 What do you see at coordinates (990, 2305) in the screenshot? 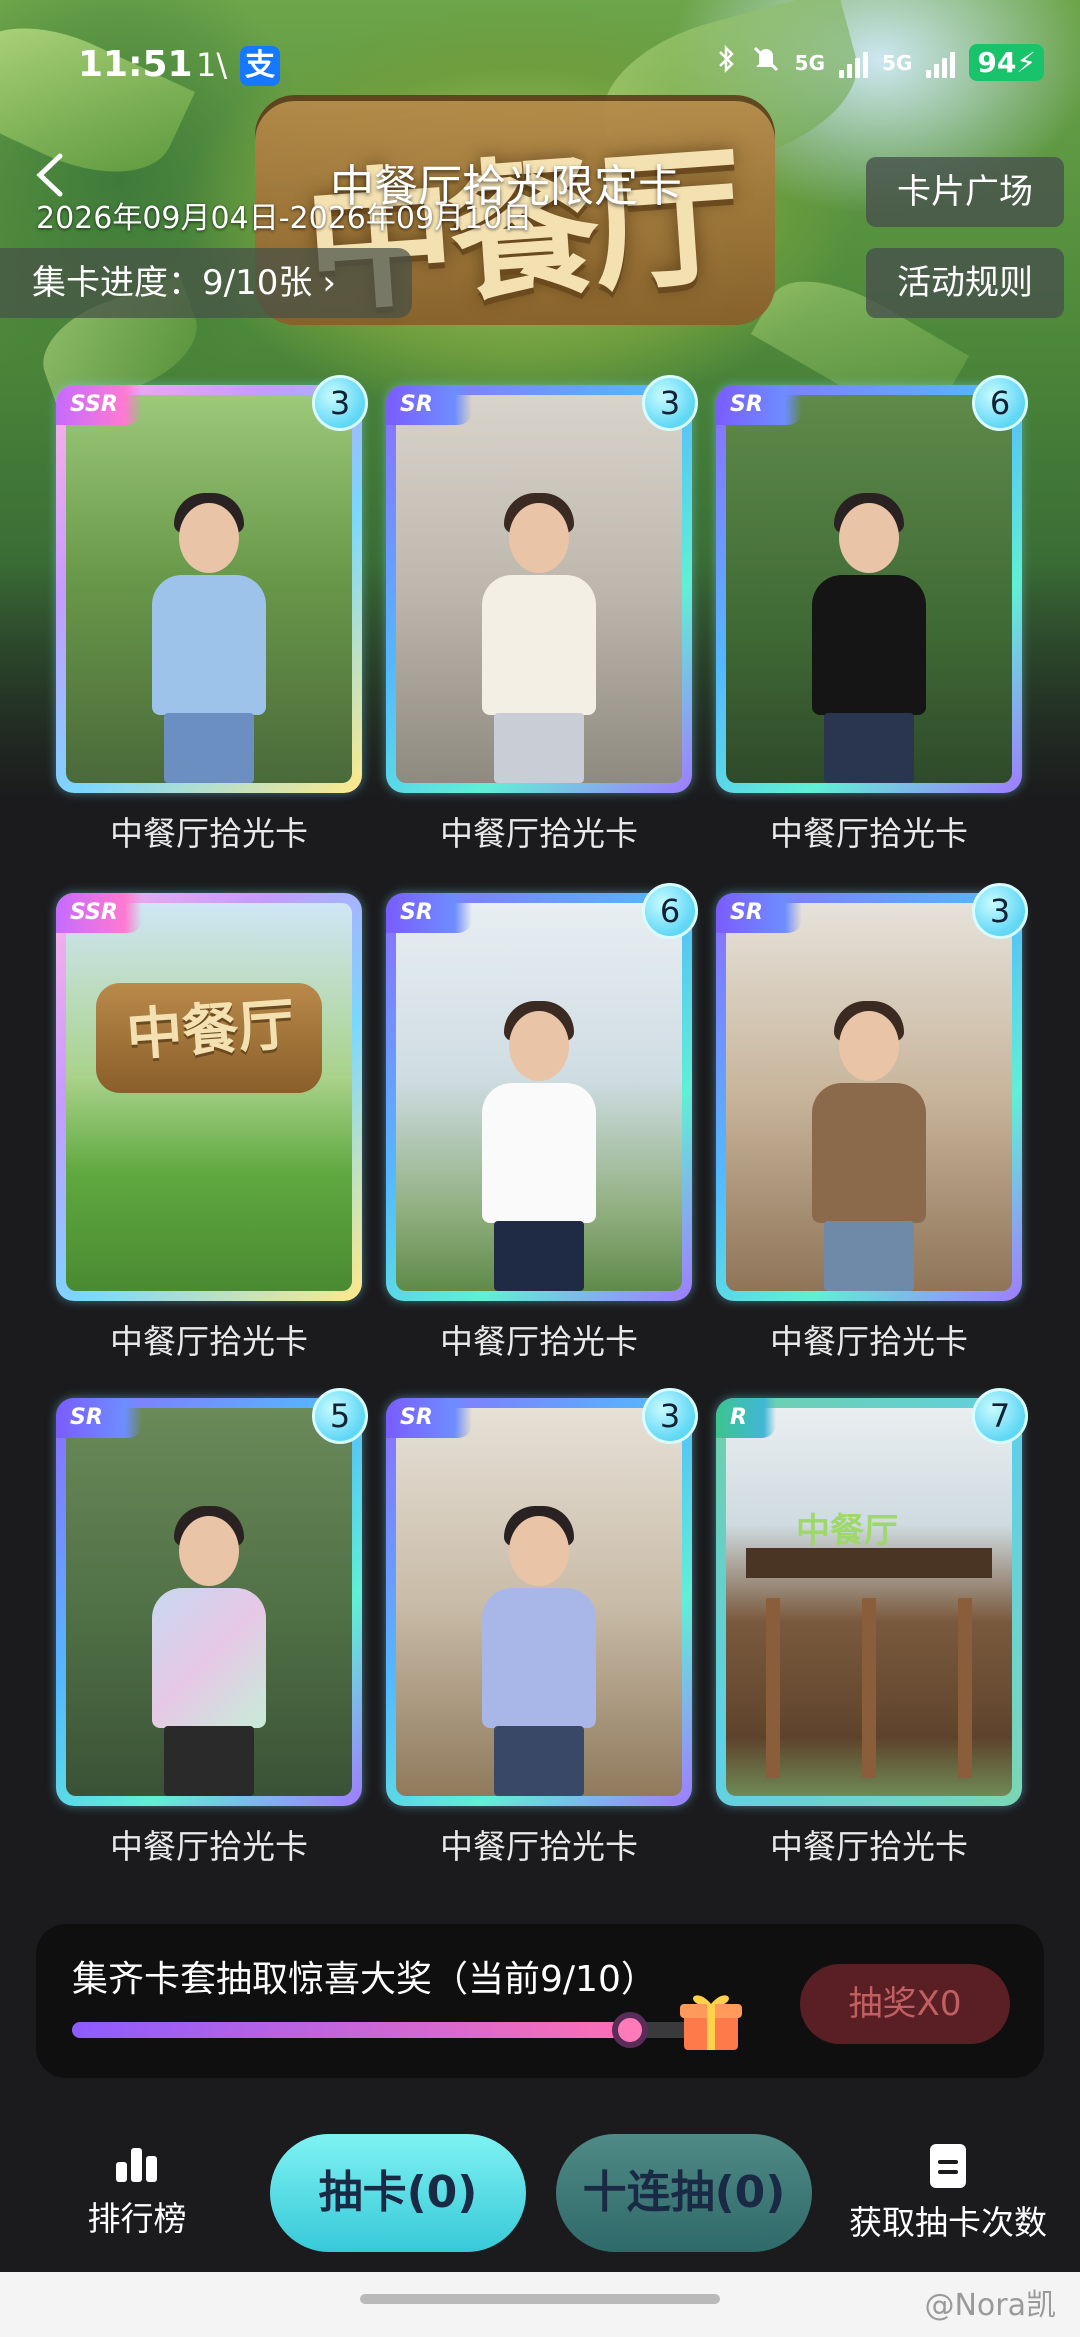
I see `watermark: @Nora凯` at bounding box center [990, 2305].